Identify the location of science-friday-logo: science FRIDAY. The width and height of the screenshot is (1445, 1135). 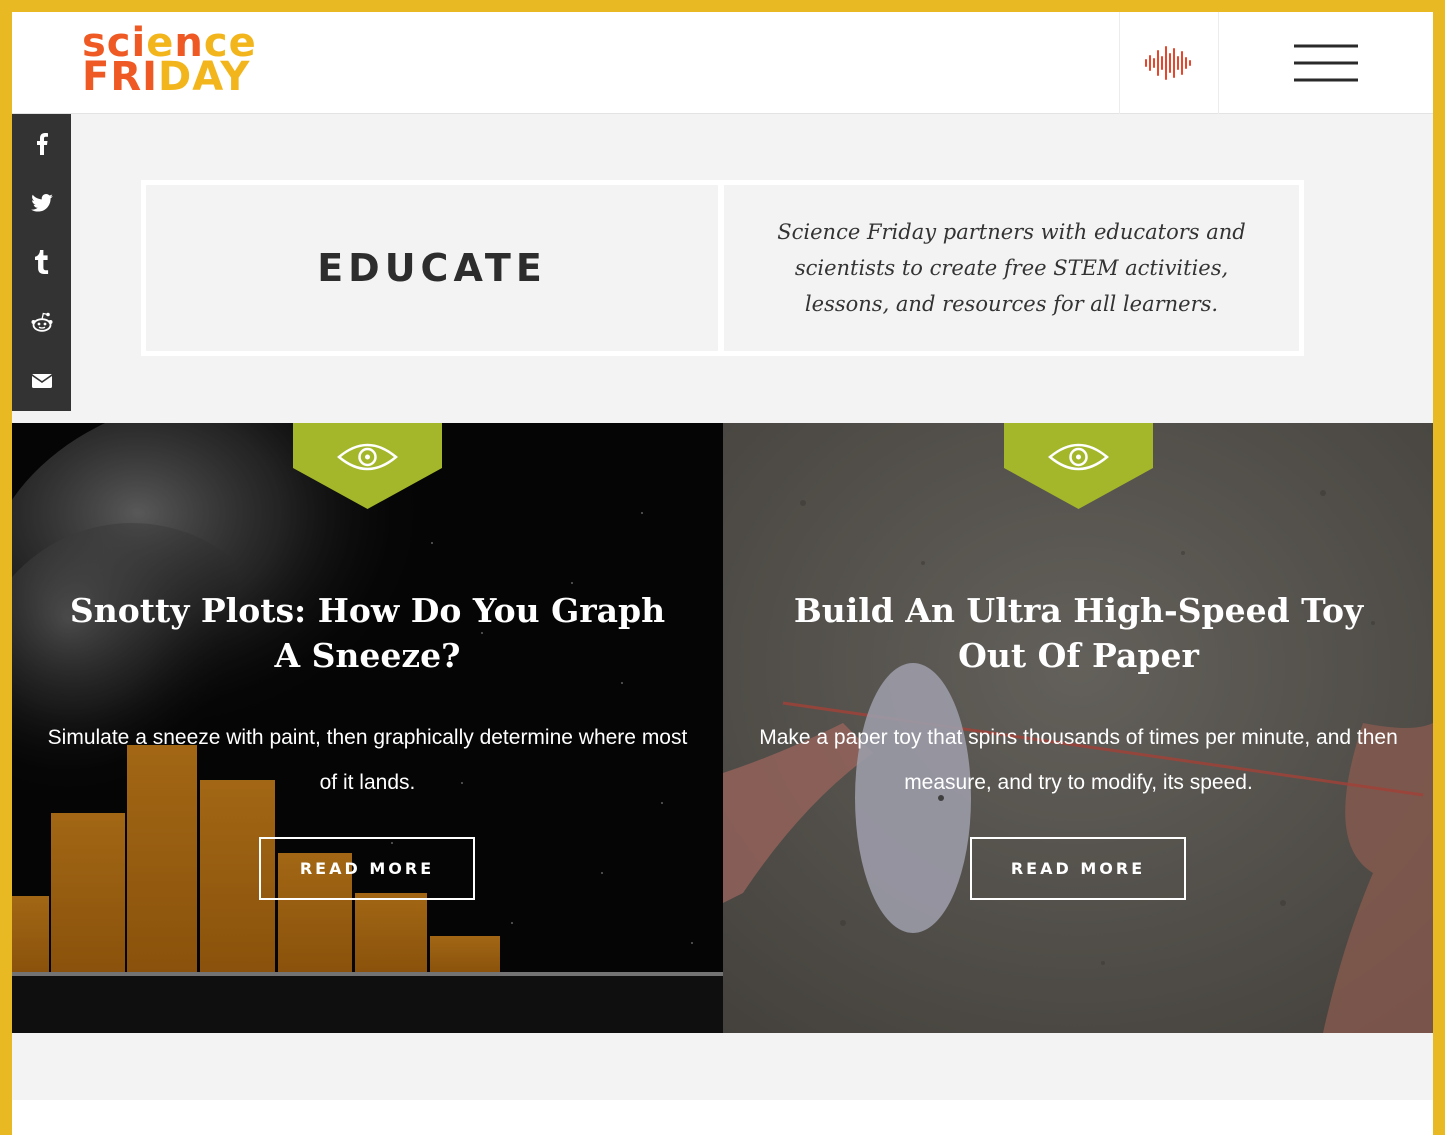
(169, 61).